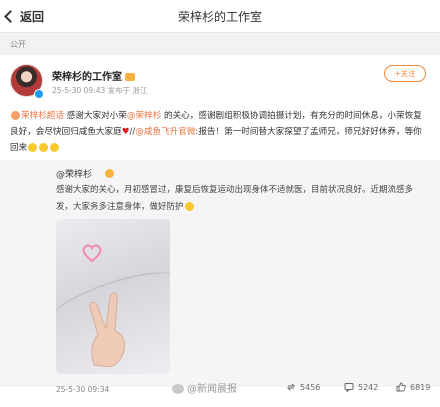 This screenshot has width=440, height=407. I want to click on page-title: 荣梓杉的工作室, so click(219, 17).